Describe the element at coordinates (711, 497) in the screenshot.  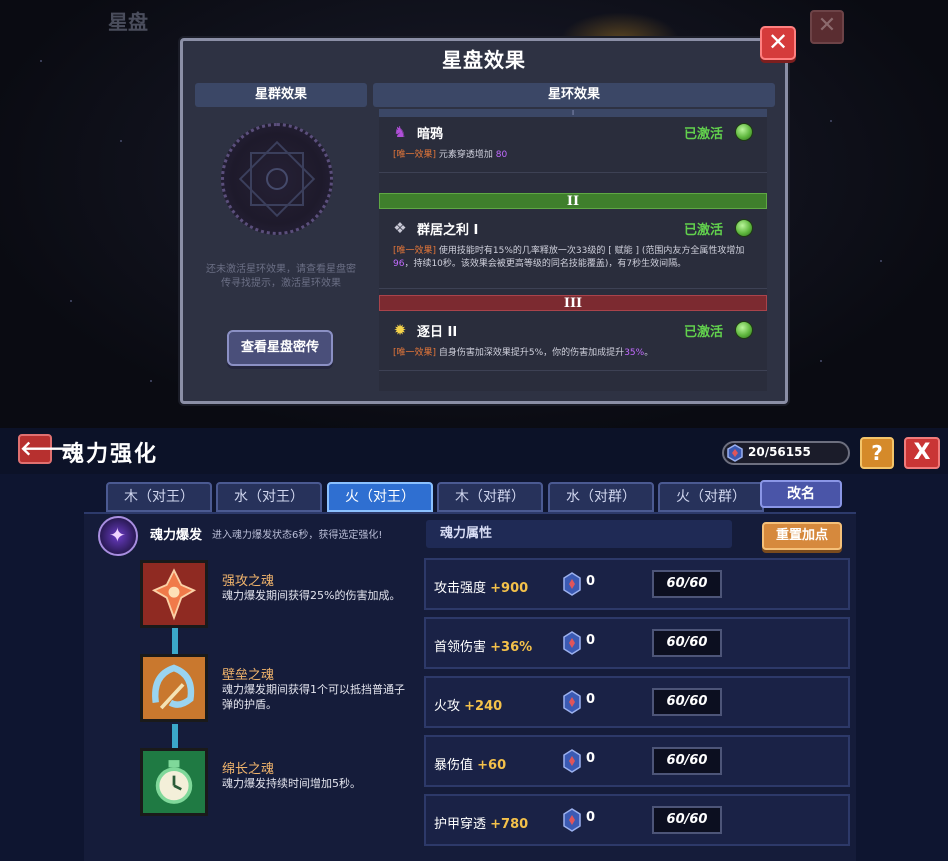
I see `tab-fire-group: 火（对群）` at that location.